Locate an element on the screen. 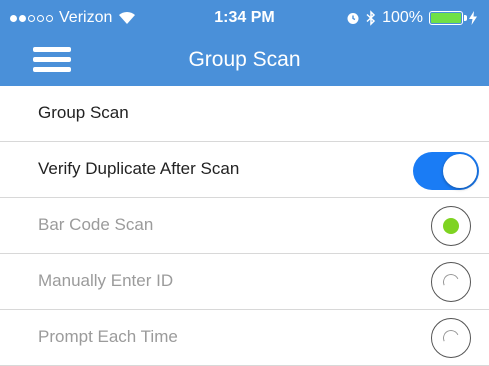 The image size is (489, 366). battery-icon is located at coordinates (448, 18).